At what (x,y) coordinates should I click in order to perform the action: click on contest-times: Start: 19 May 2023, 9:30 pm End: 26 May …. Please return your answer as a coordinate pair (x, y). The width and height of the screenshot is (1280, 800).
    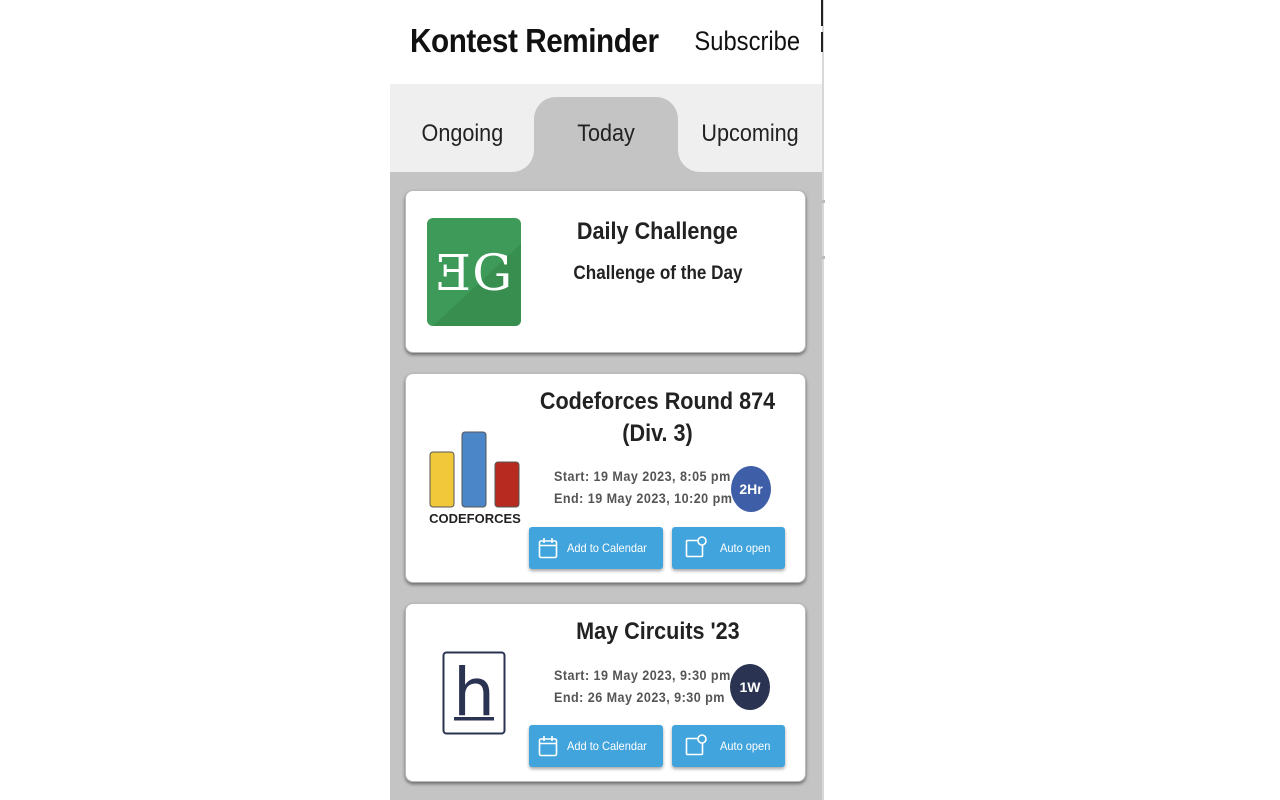
    Looking at the image, I should click on (652, 686).